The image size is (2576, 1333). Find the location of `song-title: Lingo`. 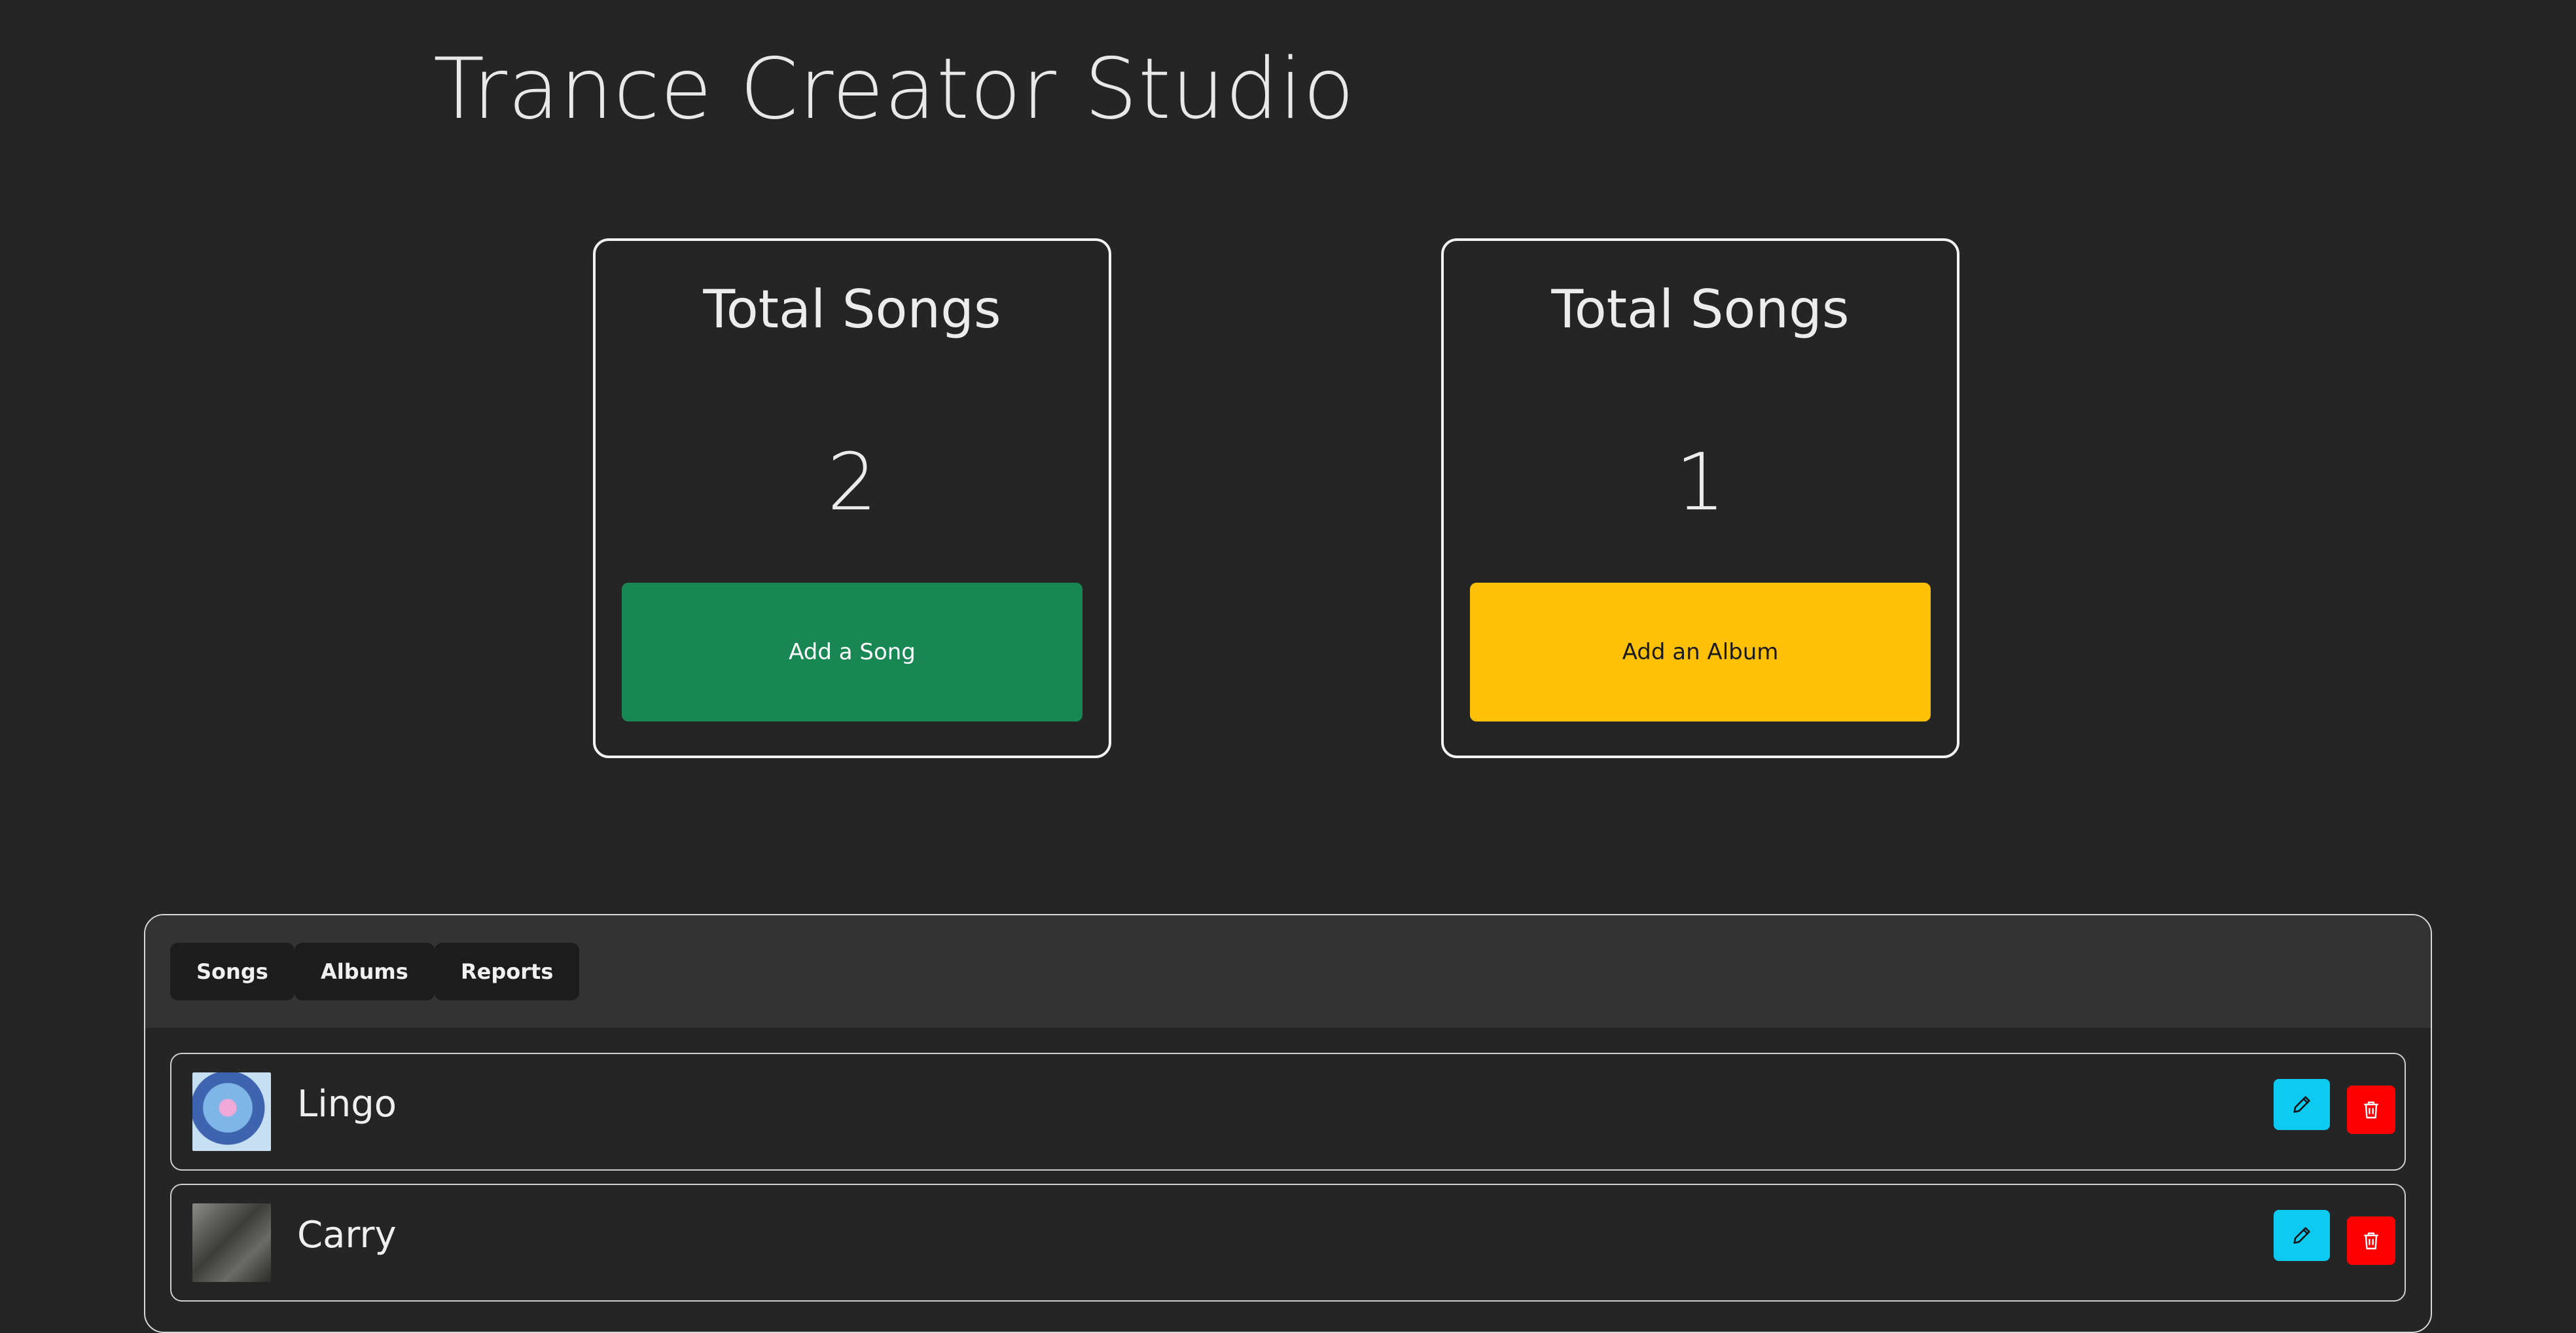

song-title: Lingo is located at coordinates (347, 1104).